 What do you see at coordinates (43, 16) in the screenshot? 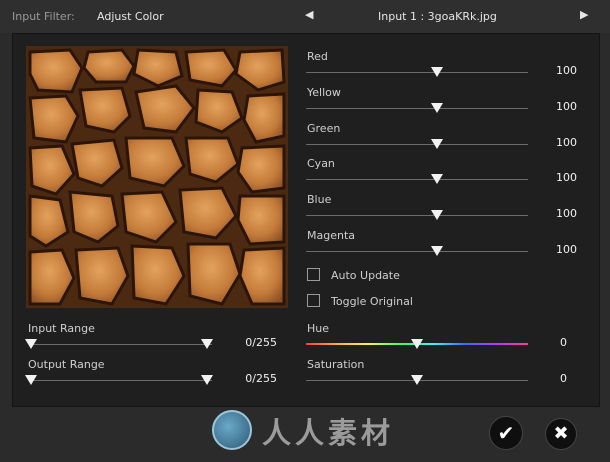
I see `input-filter-label: Input Filter:` at bounding box center [43, 16].